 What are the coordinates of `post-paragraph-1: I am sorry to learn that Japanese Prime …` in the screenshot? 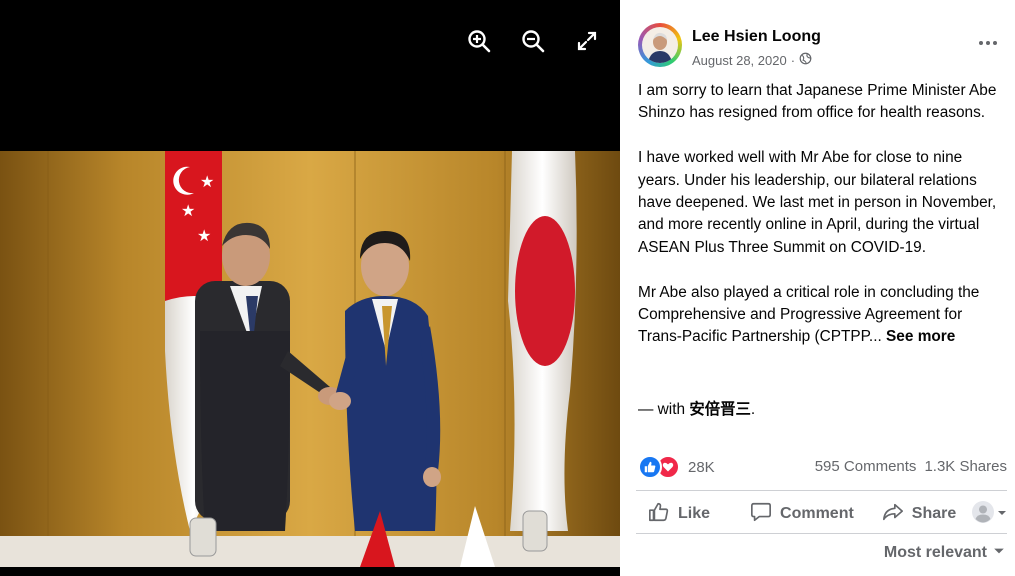 It's located at (817, 102).